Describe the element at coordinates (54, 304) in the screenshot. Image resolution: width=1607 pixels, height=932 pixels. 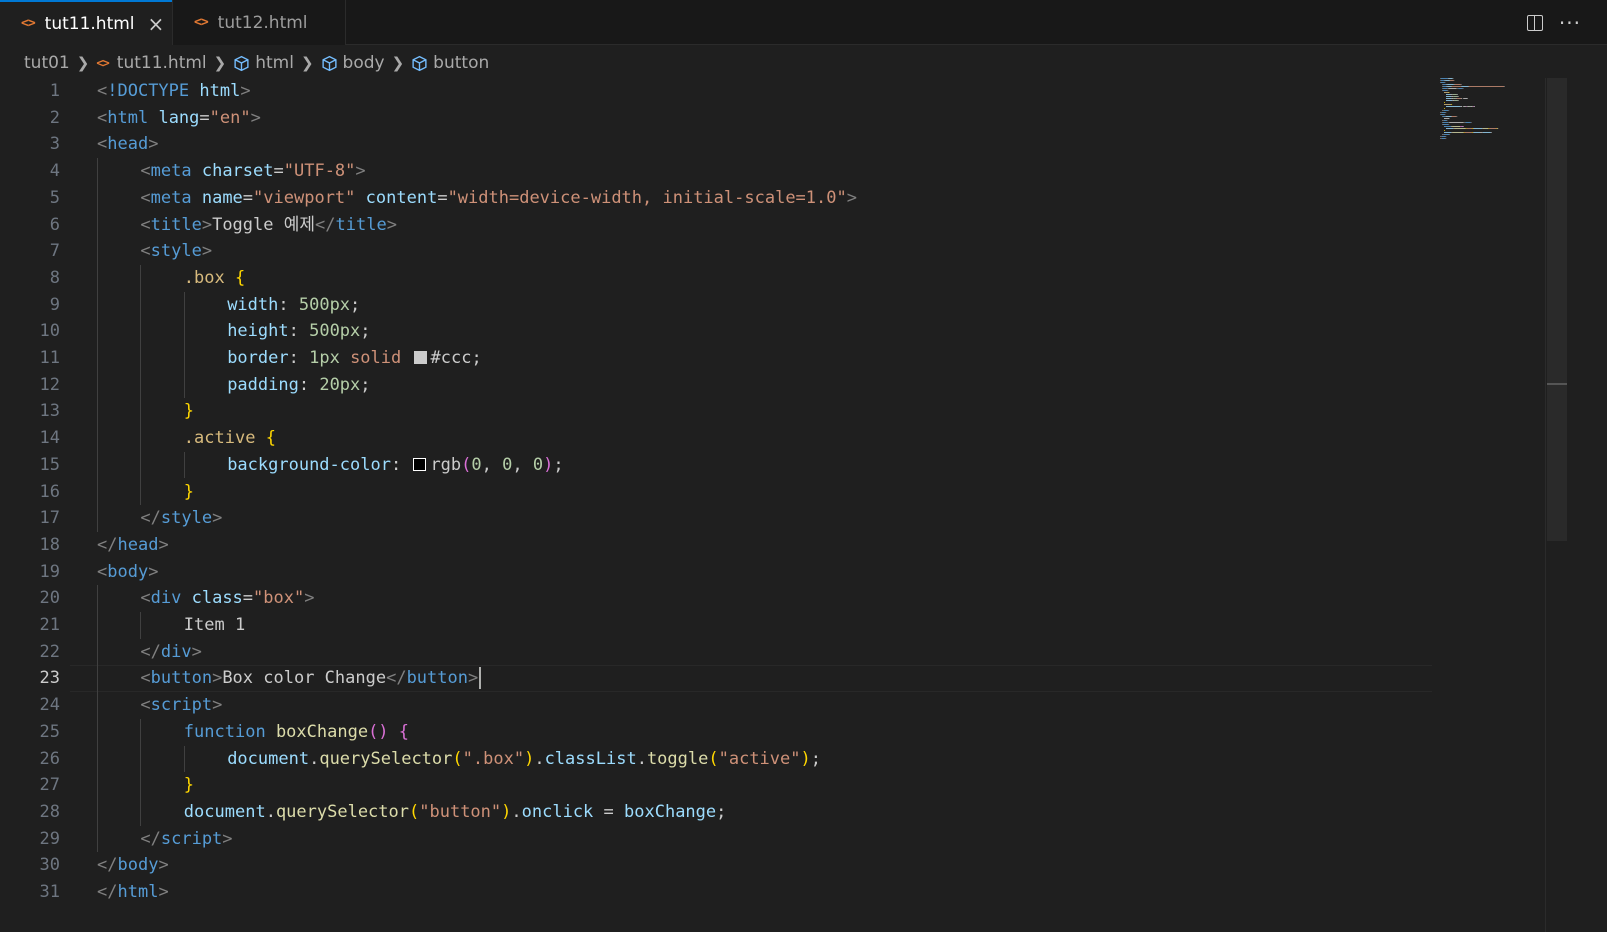
I see `line-number: 9` at that location.